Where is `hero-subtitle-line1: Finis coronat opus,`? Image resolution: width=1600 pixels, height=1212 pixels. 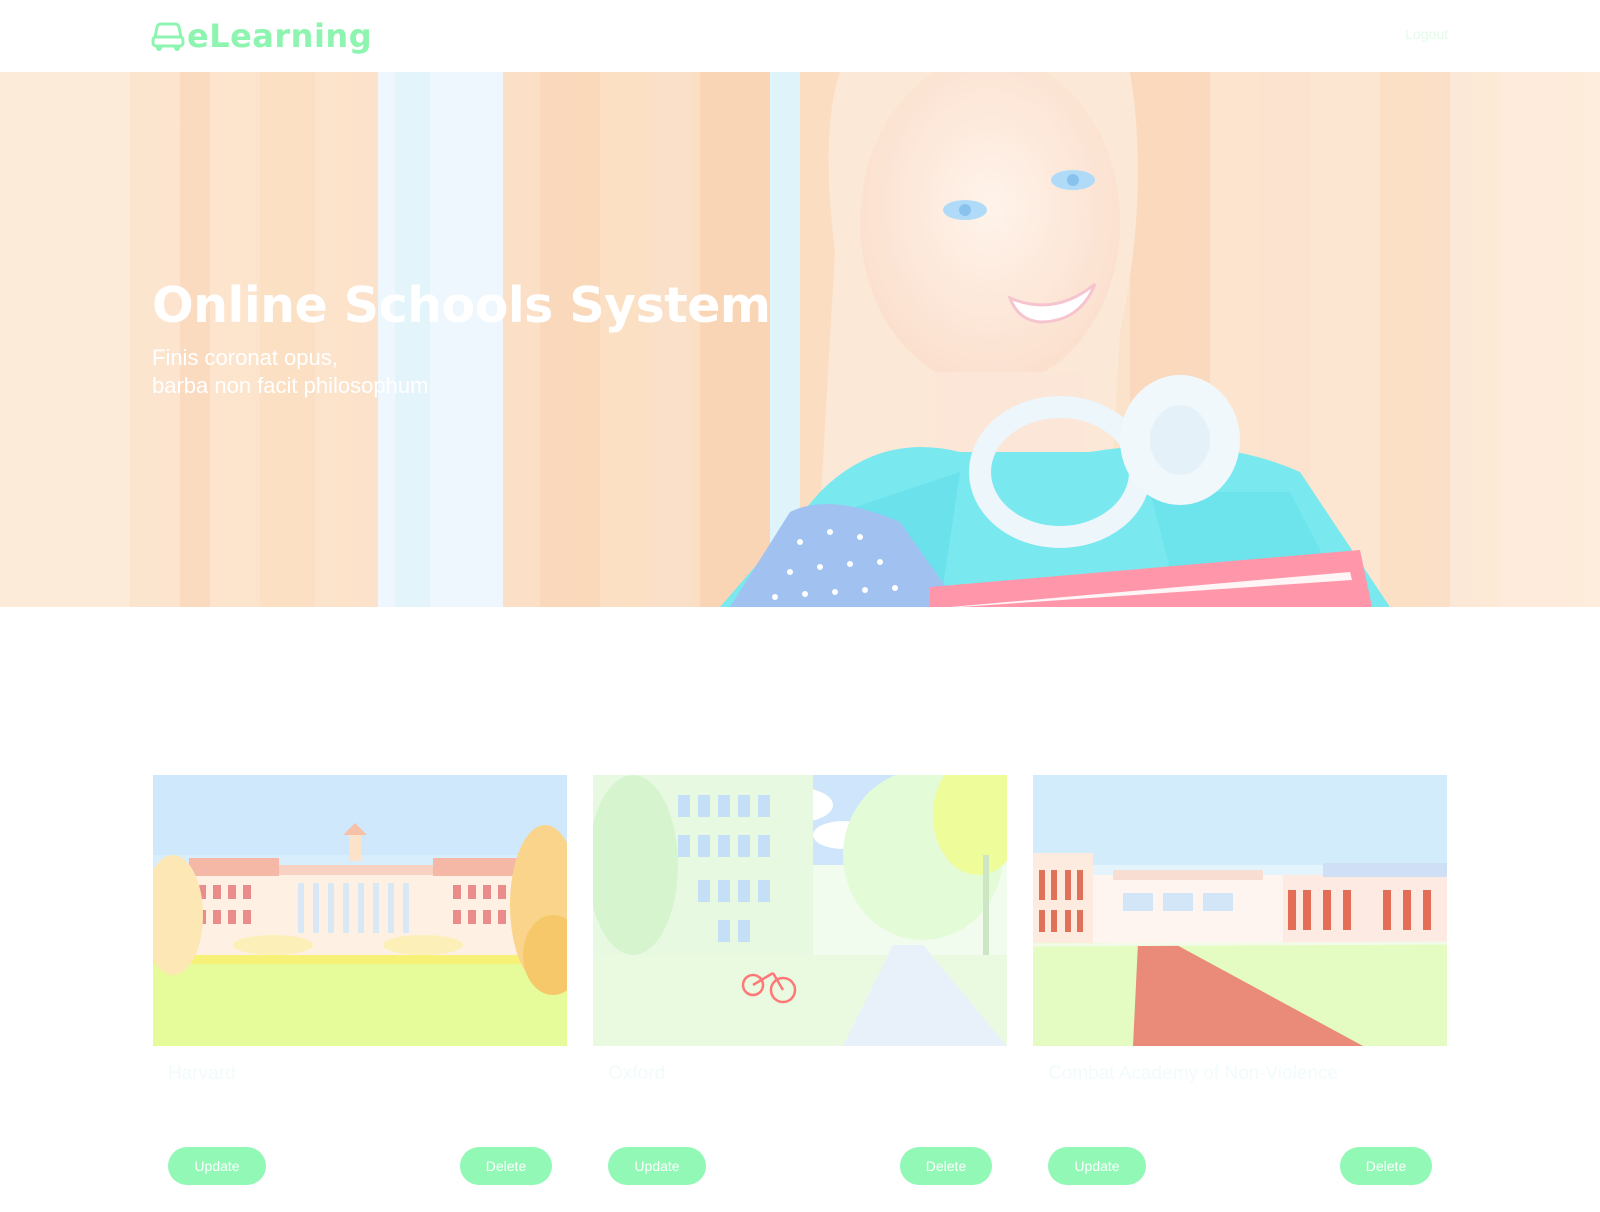 hero-subtitle-line1: Finis coronat opus, is located at coordinates (245, 357).